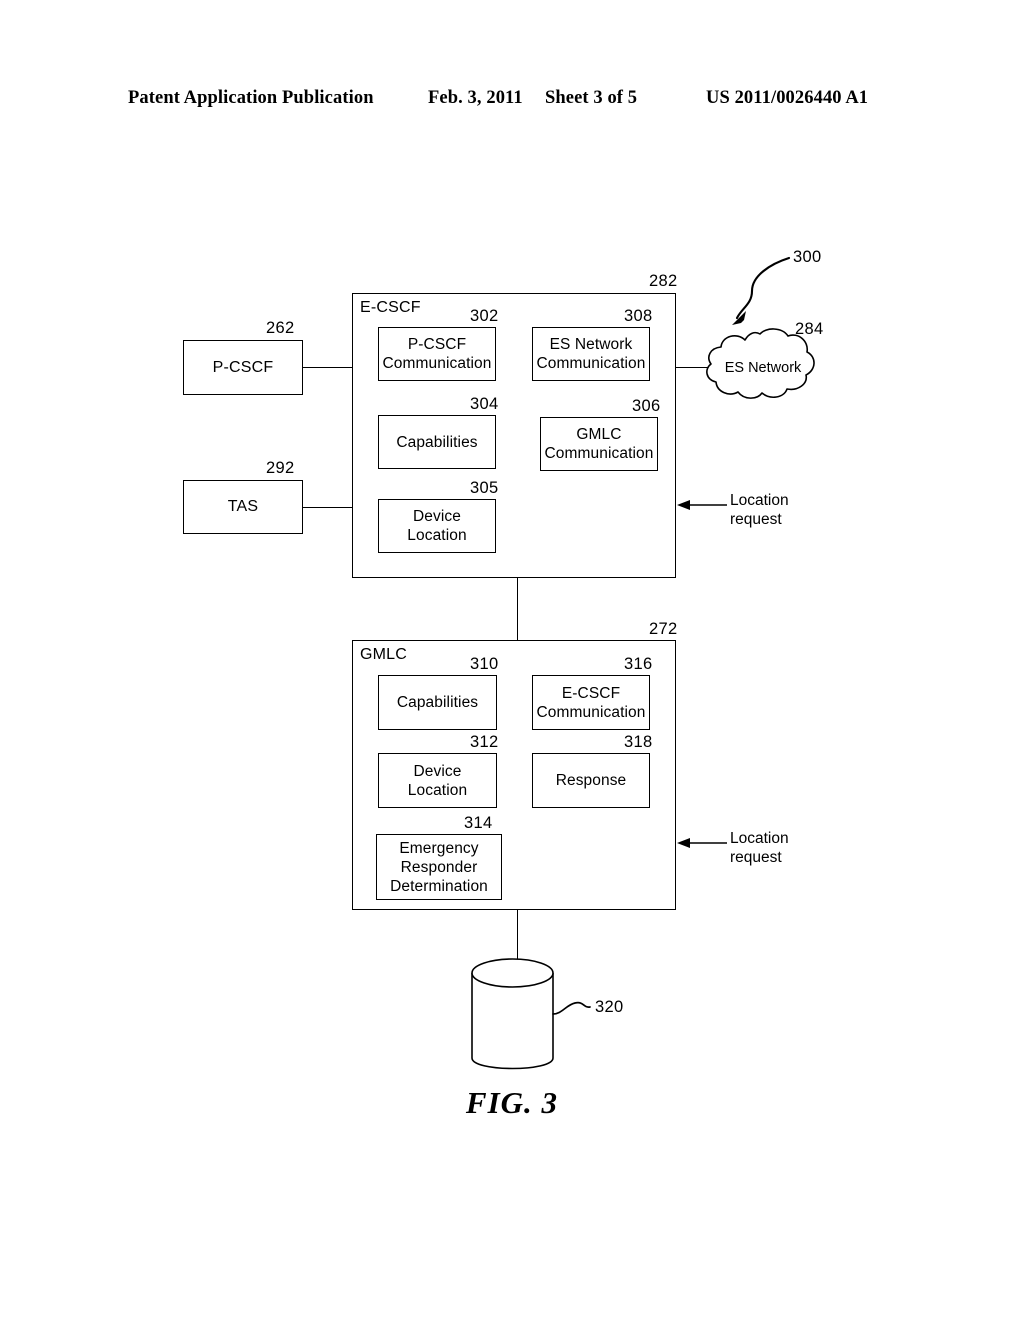 The image size is (1024, 1320). I want to click on header-sheet-number: Sheet 3 of 5, so click(591, 98).